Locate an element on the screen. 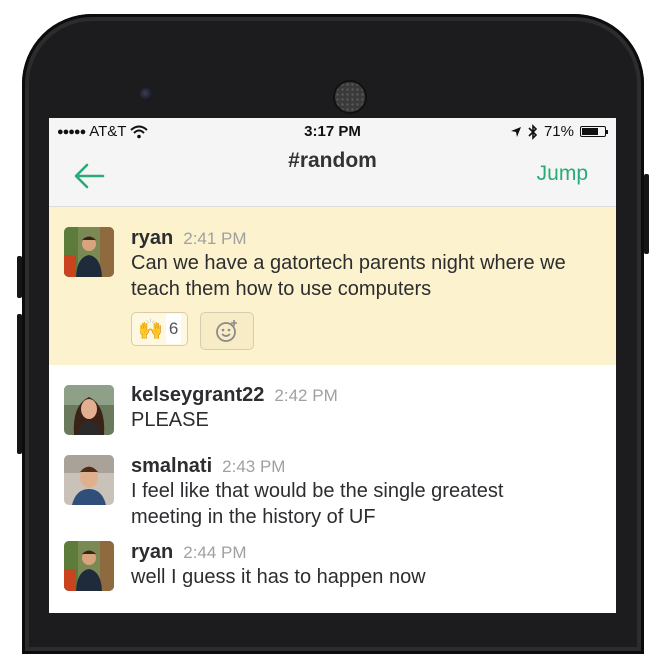 The height and width of the screenshot is (654, 668). status-bar: ●●●●● AT&T 3:17 PM 71% is located at coordinates (332, 132).